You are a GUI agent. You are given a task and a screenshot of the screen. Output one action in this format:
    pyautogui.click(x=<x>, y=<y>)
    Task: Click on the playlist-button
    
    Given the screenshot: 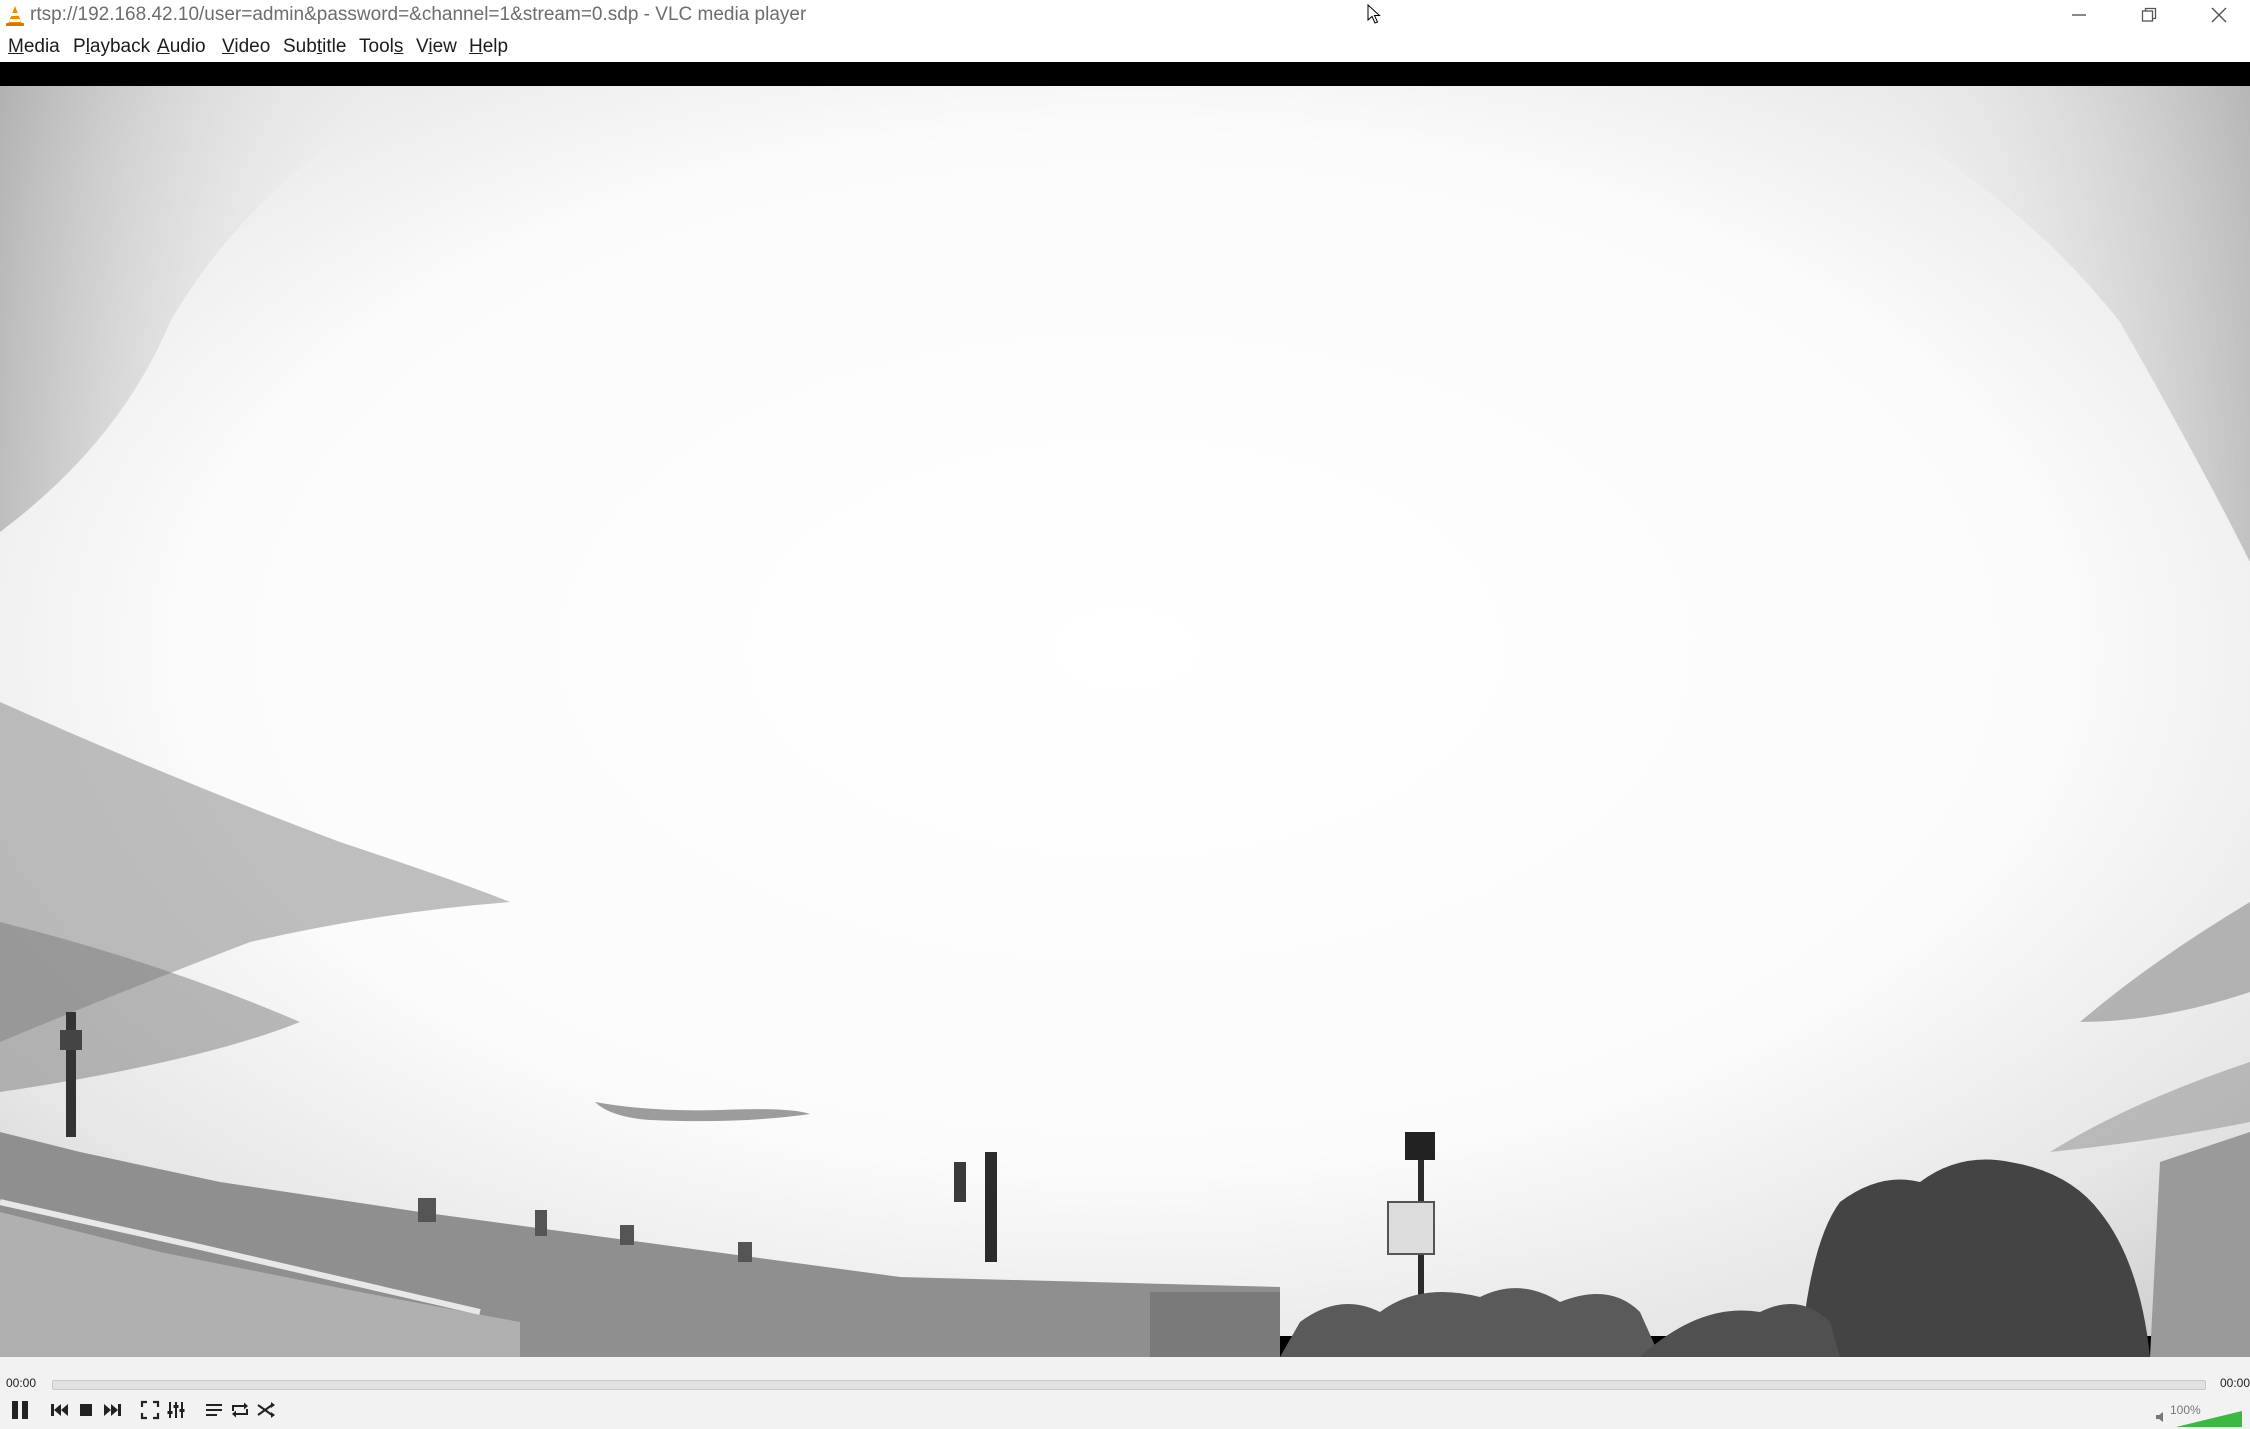 What is the action you would take?
    pyautogui.click(x=214, y=1410)
    